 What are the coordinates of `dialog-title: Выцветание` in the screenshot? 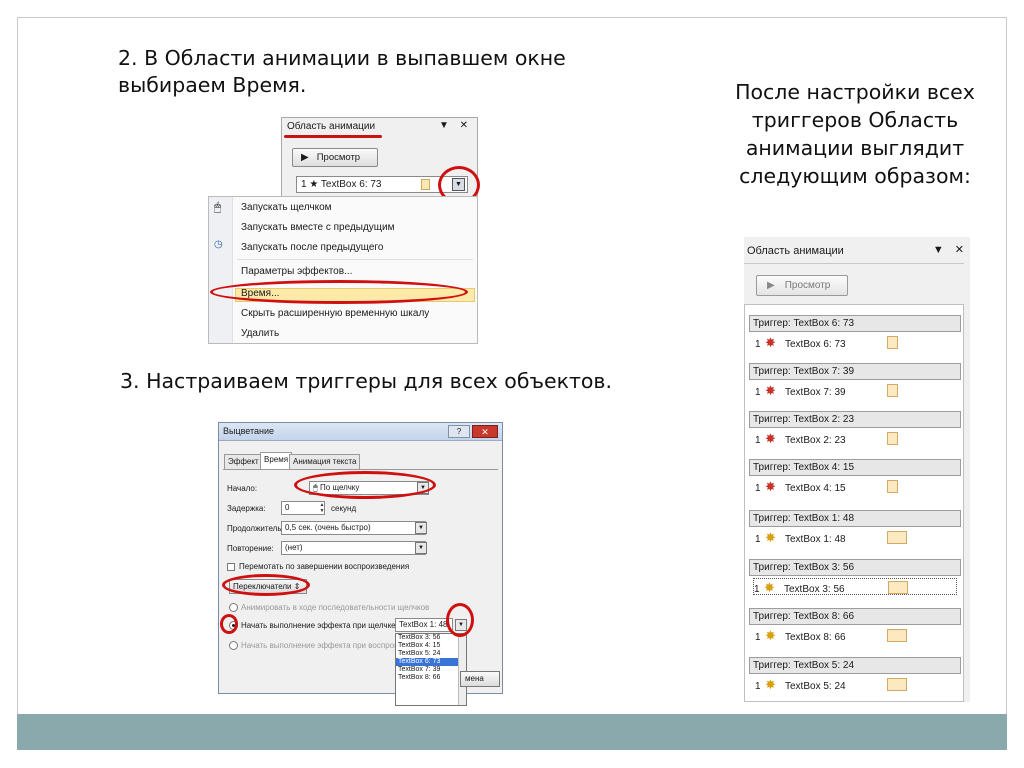 It's located at (249, 431).